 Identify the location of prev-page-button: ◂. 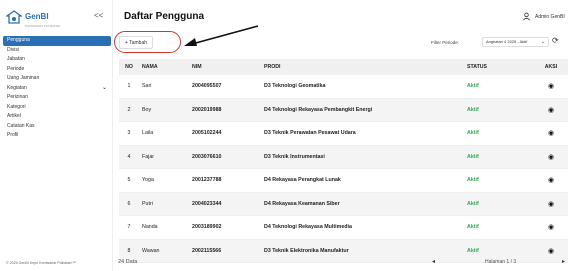
(433, 261).